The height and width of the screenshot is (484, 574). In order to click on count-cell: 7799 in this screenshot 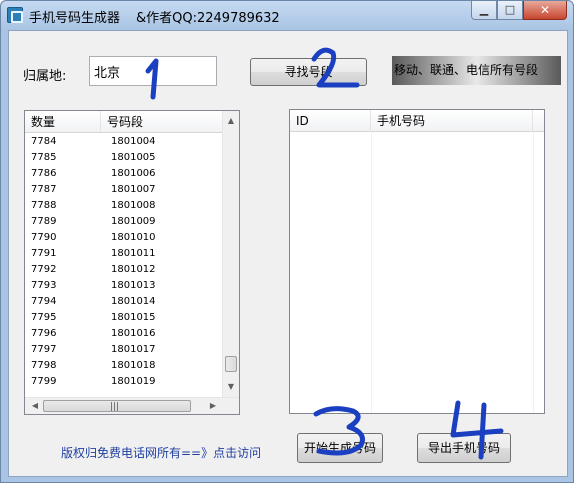, I will do `click(44, 381)`.